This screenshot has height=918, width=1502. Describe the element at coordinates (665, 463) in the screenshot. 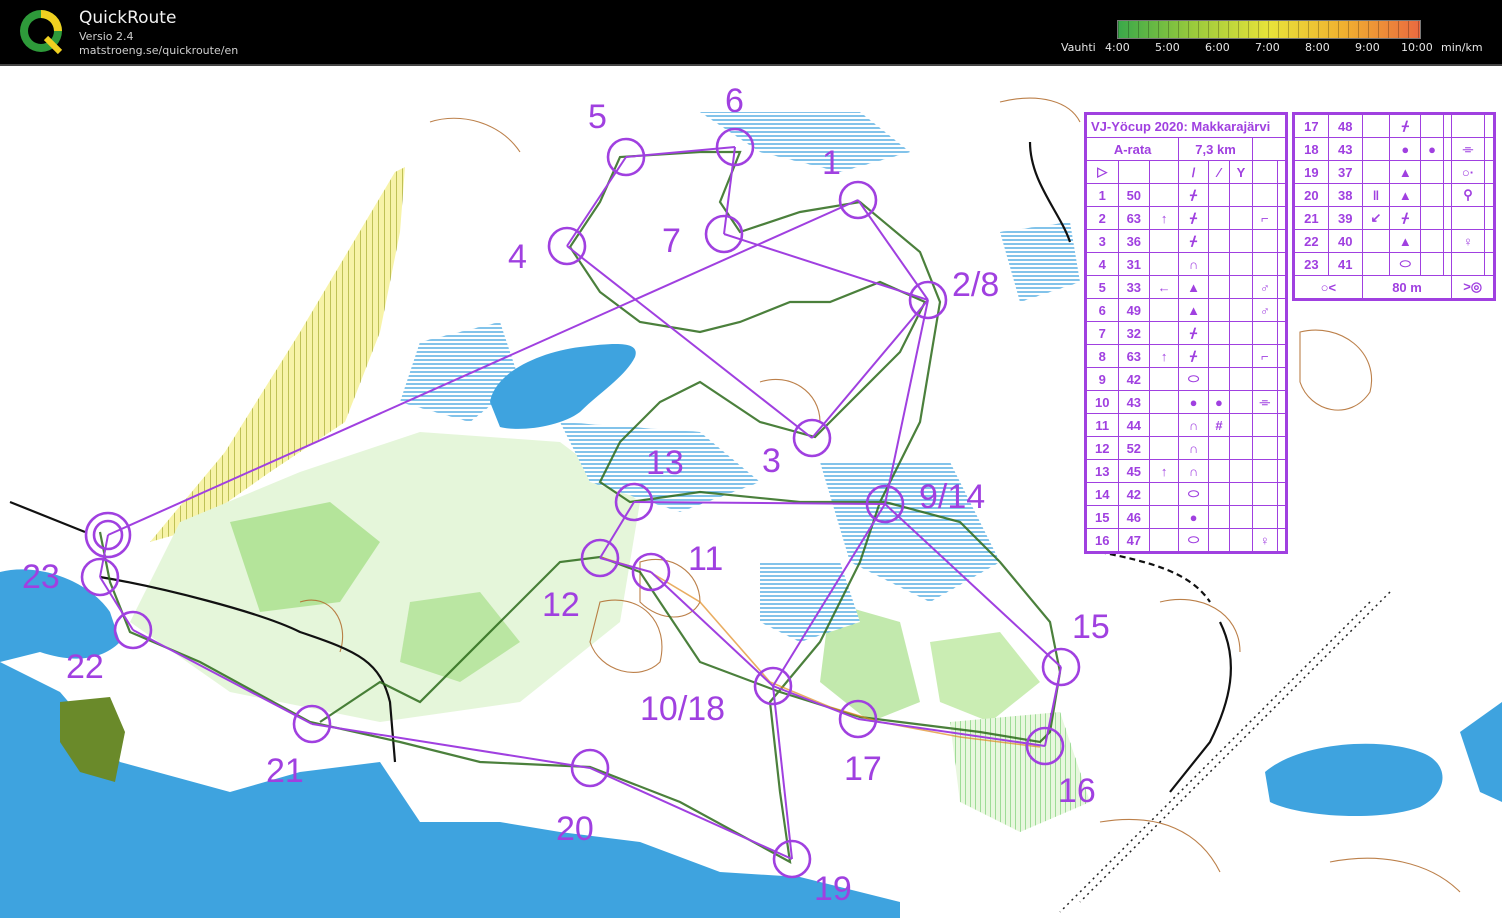

I see `control-label-13: 13` at that location.